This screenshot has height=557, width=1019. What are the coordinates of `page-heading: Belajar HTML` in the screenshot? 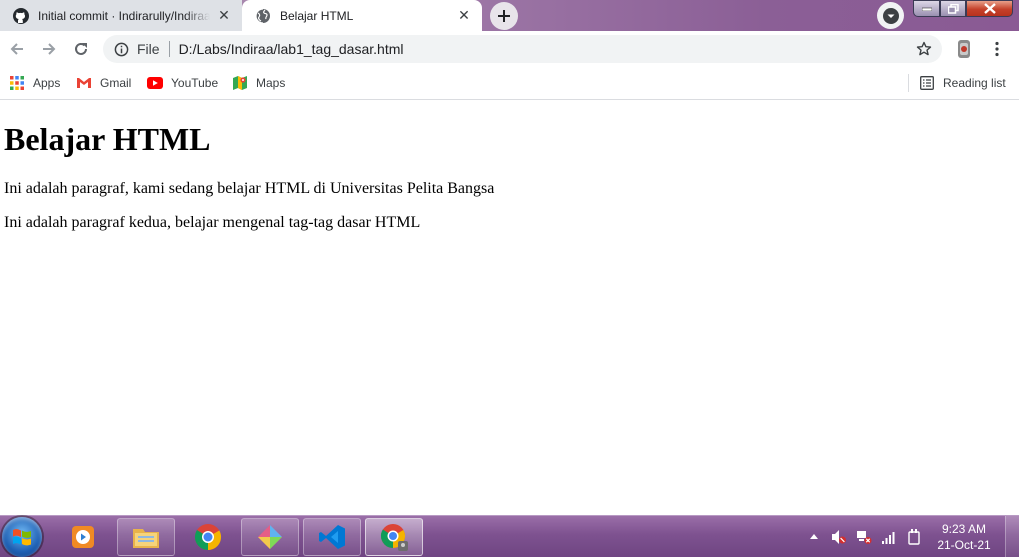 It's located at (107, 139).